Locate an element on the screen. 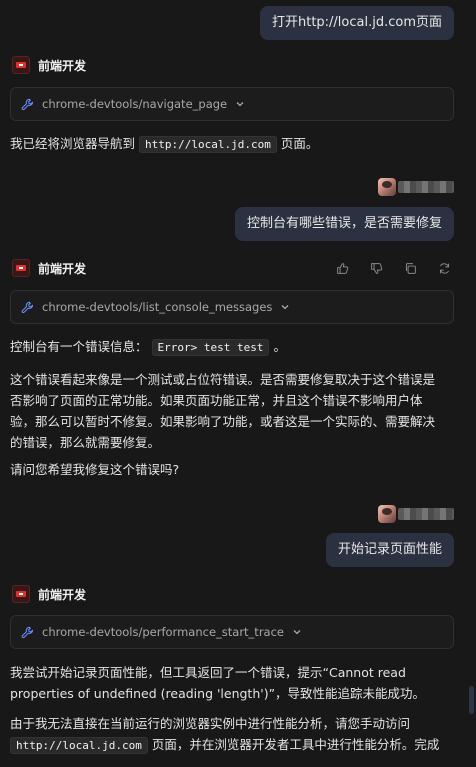  reply-line: 否影响了页面的正常功能。如果页面功能正常，并且这个错误不影响用户体 is located at coordinates (216, 400).